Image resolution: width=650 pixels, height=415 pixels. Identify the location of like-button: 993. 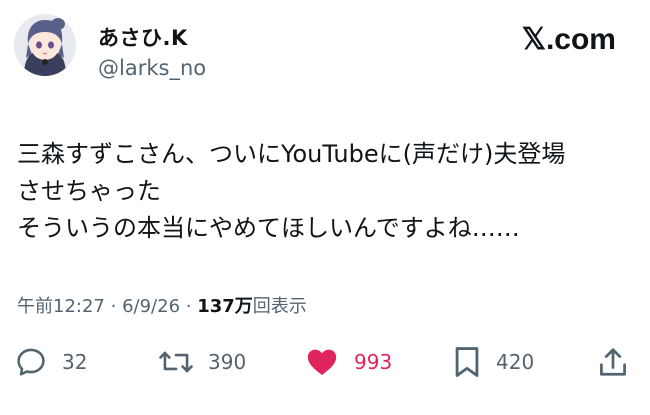
(348, 362).